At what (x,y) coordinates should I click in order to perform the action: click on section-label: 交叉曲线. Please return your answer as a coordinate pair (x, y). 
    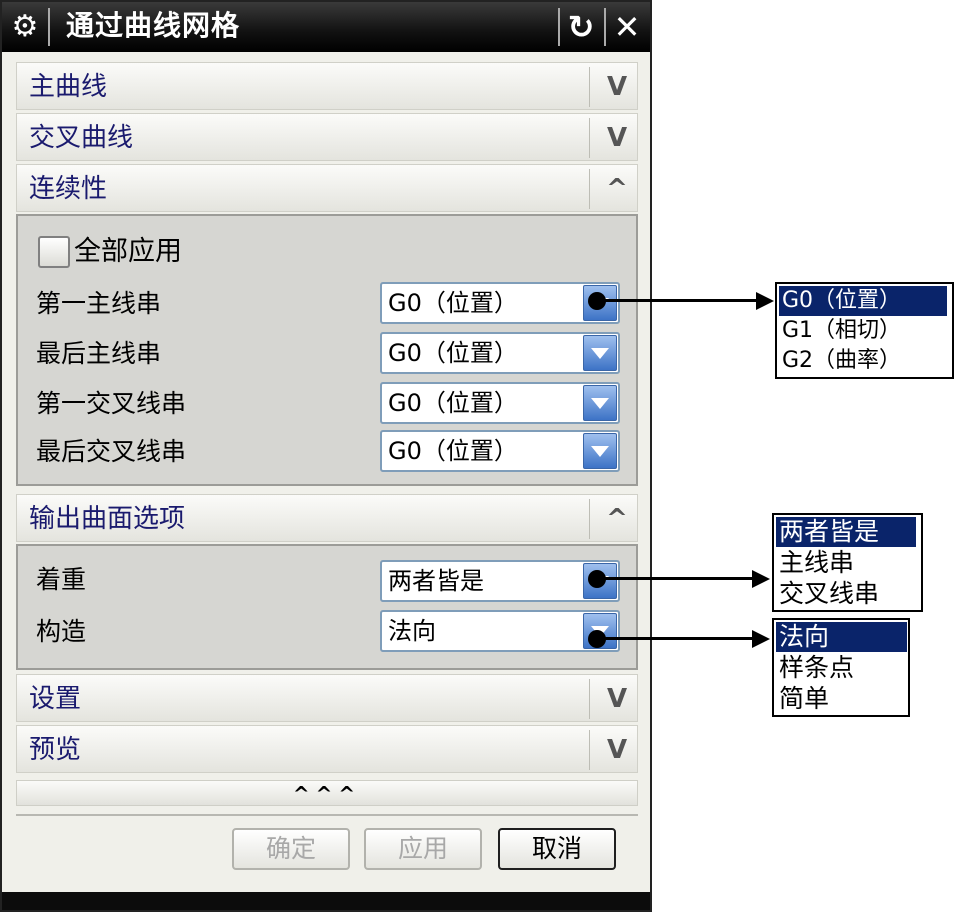
    Looking at the image, I should click on (81, 138).